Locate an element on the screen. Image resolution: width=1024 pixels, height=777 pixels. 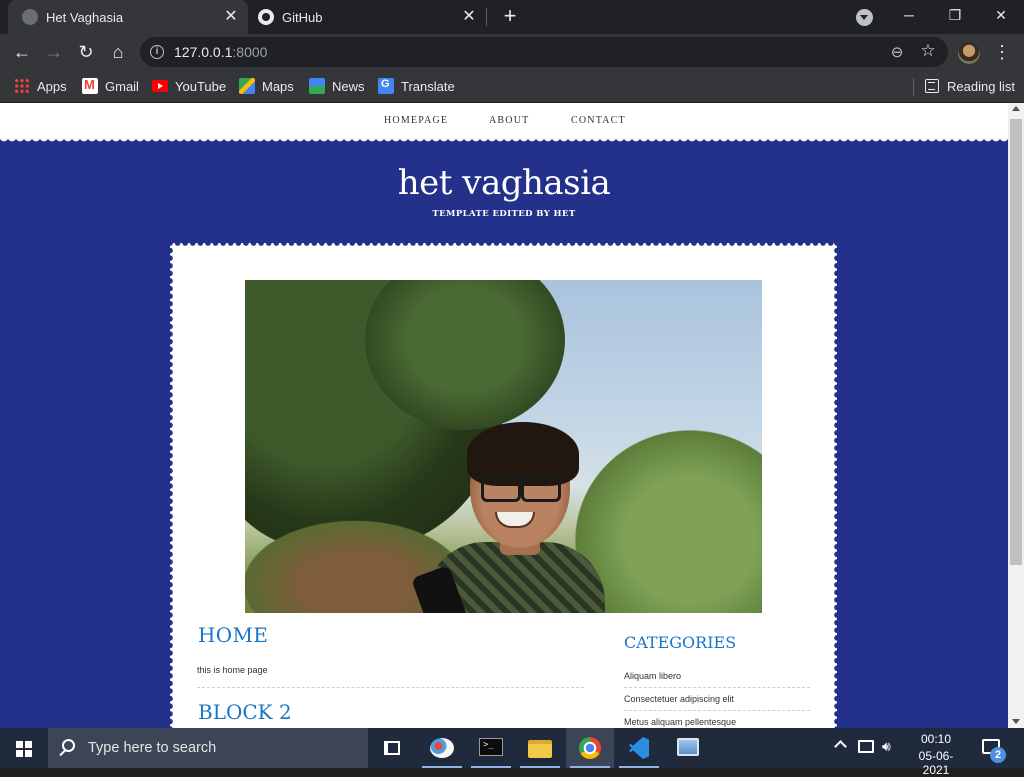
network-icon is located at coordinates (866, 746).